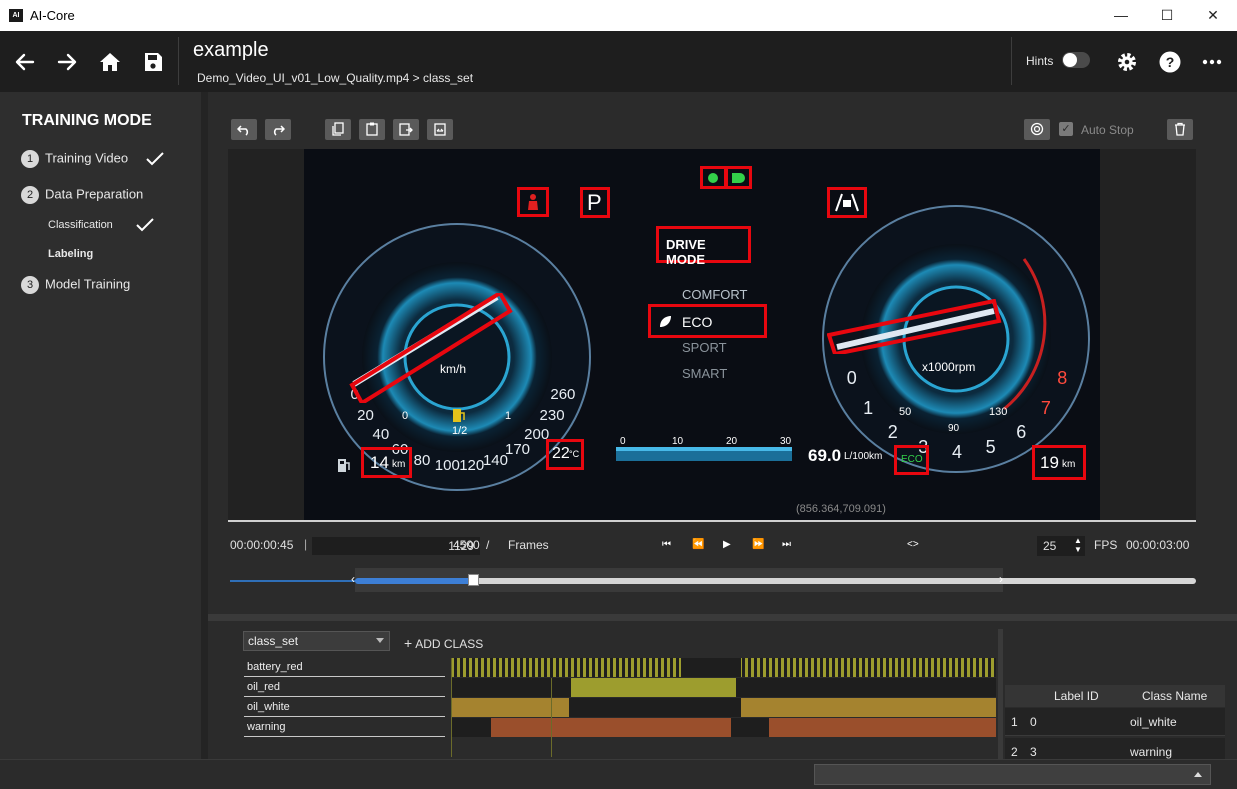  I want to click on timeline-thumb, so click(473, 580).